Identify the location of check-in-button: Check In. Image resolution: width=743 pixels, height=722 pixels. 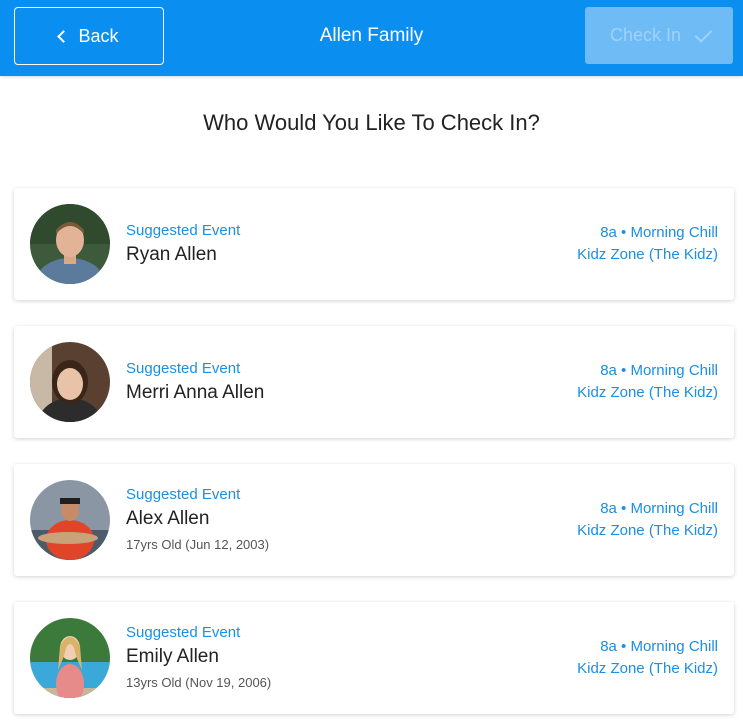
(659, 35).